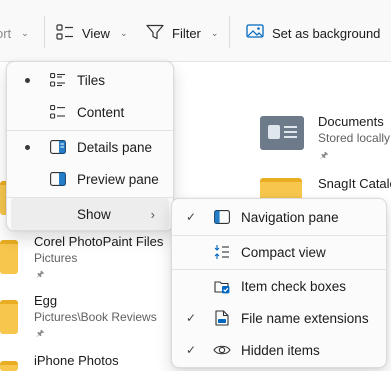 The image size is (391, 371). Describe the element at coordinates (115, 147) in the screenshot. I see `menu-label: Details pane` at that location.